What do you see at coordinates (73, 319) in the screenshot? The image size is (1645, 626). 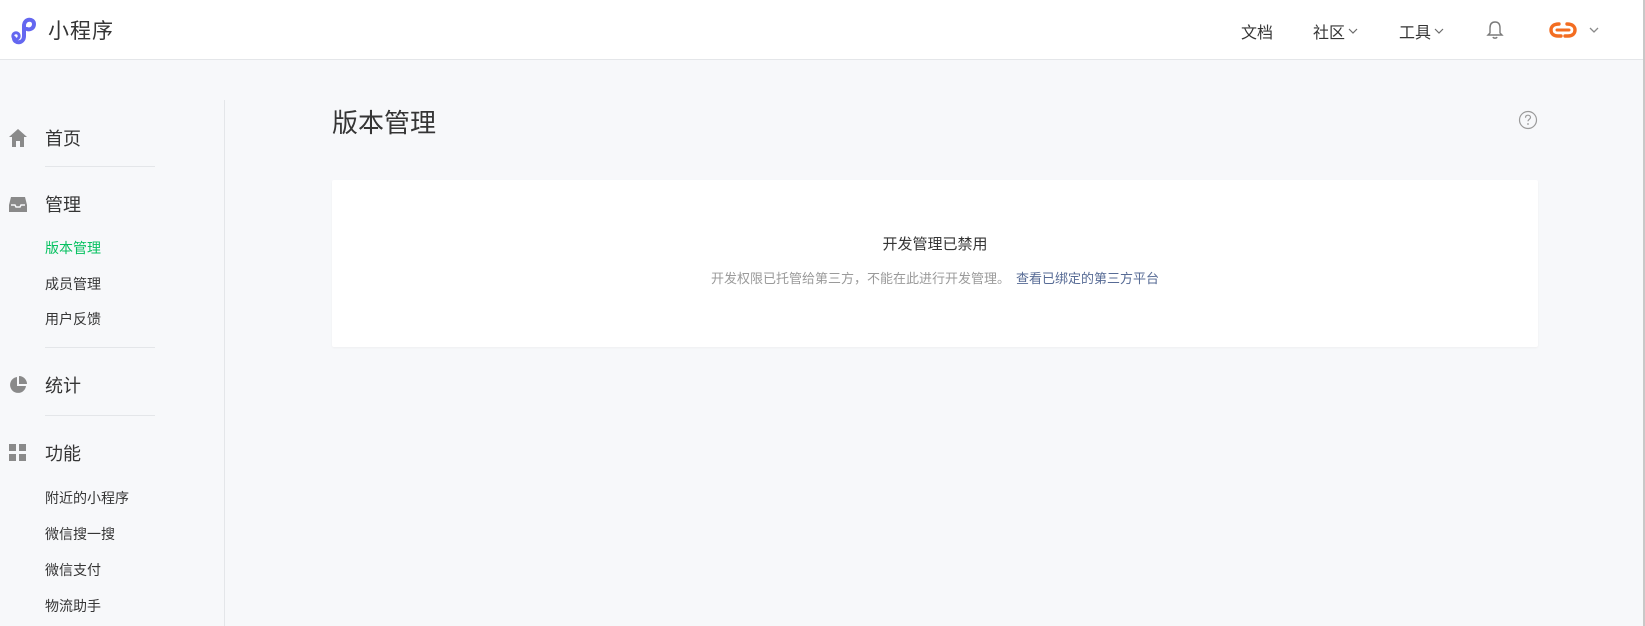 I see `sidebar-subitem-user-feedback: 用户反馈` at bounding box center [73, 319].